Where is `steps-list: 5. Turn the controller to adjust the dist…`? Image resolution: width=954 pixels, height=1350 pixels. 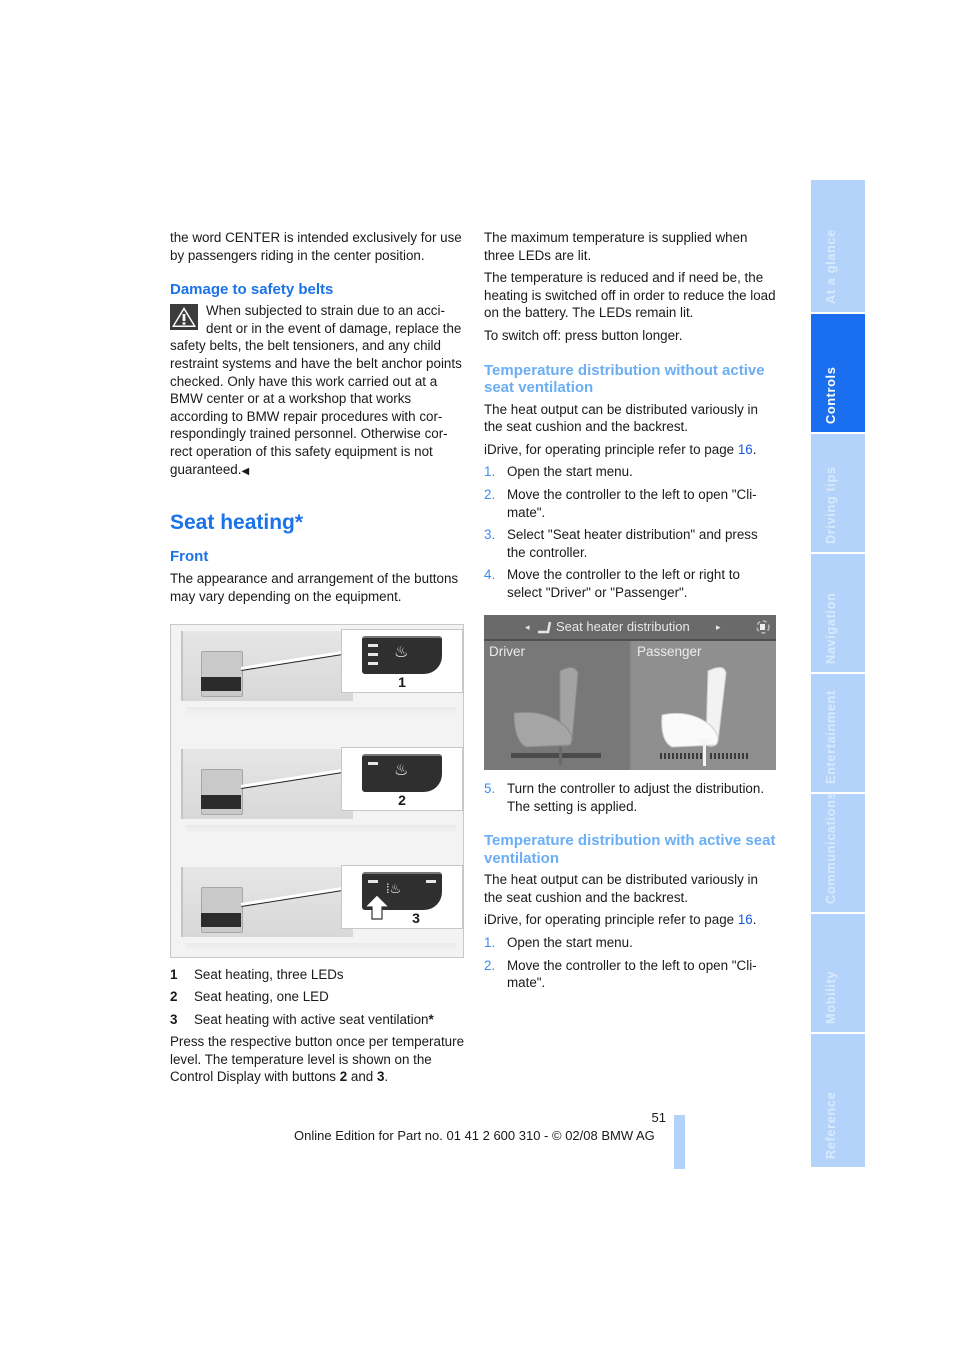 steps-list: 5. Turn the controller to adjust the dist… is located at coordinates (630, 797).